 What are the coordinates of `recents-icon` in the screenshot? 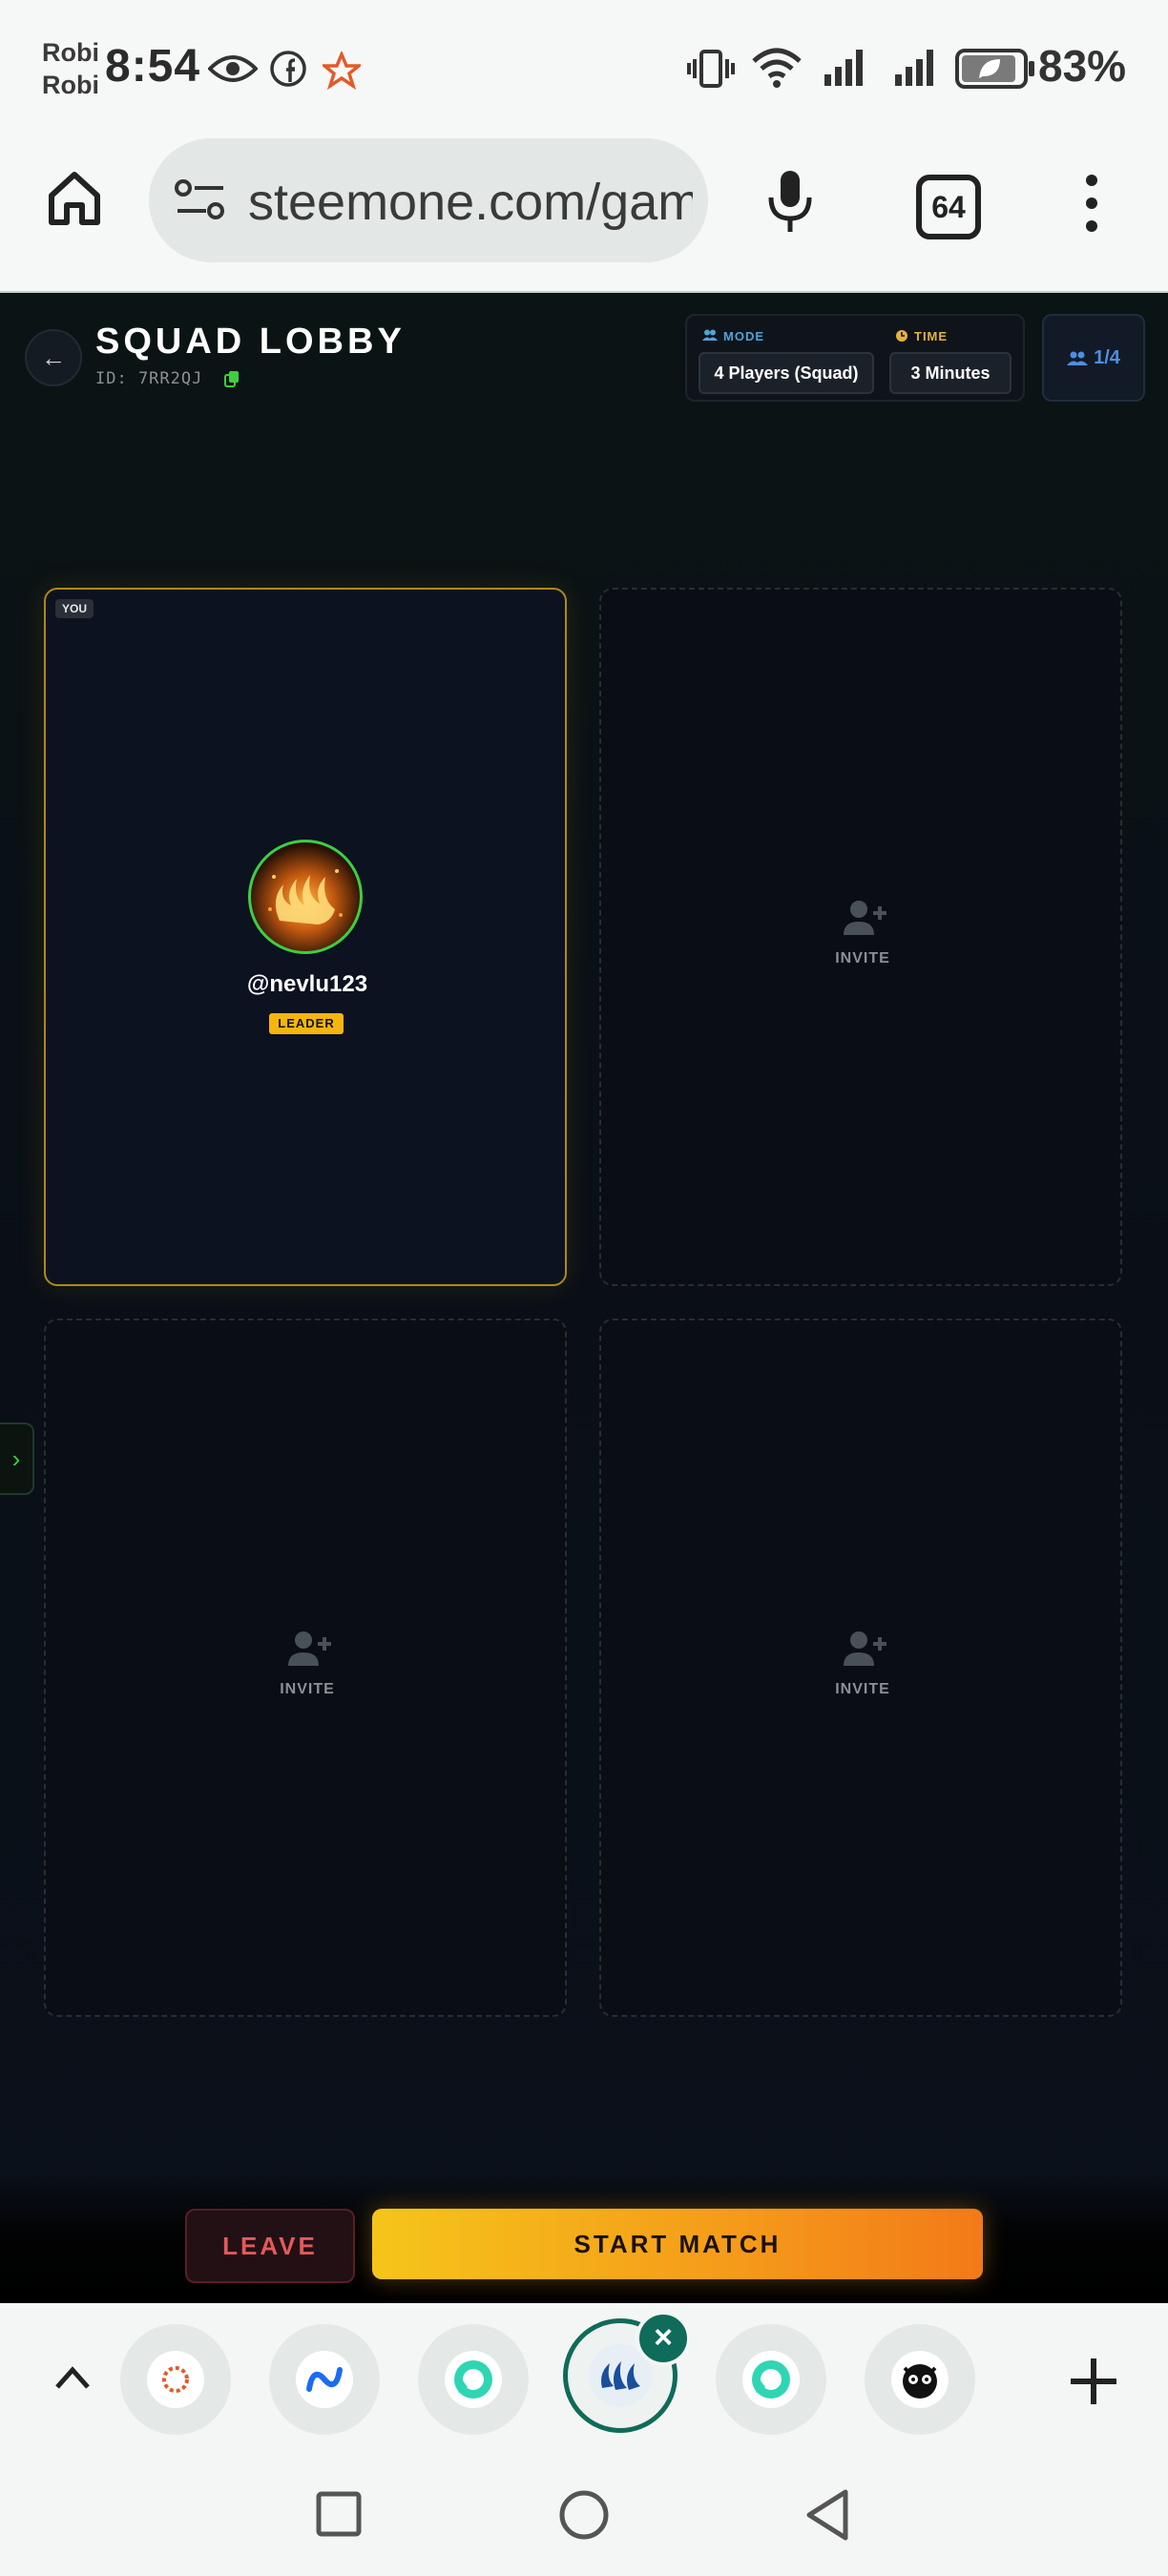 It's located at (339, 2514).